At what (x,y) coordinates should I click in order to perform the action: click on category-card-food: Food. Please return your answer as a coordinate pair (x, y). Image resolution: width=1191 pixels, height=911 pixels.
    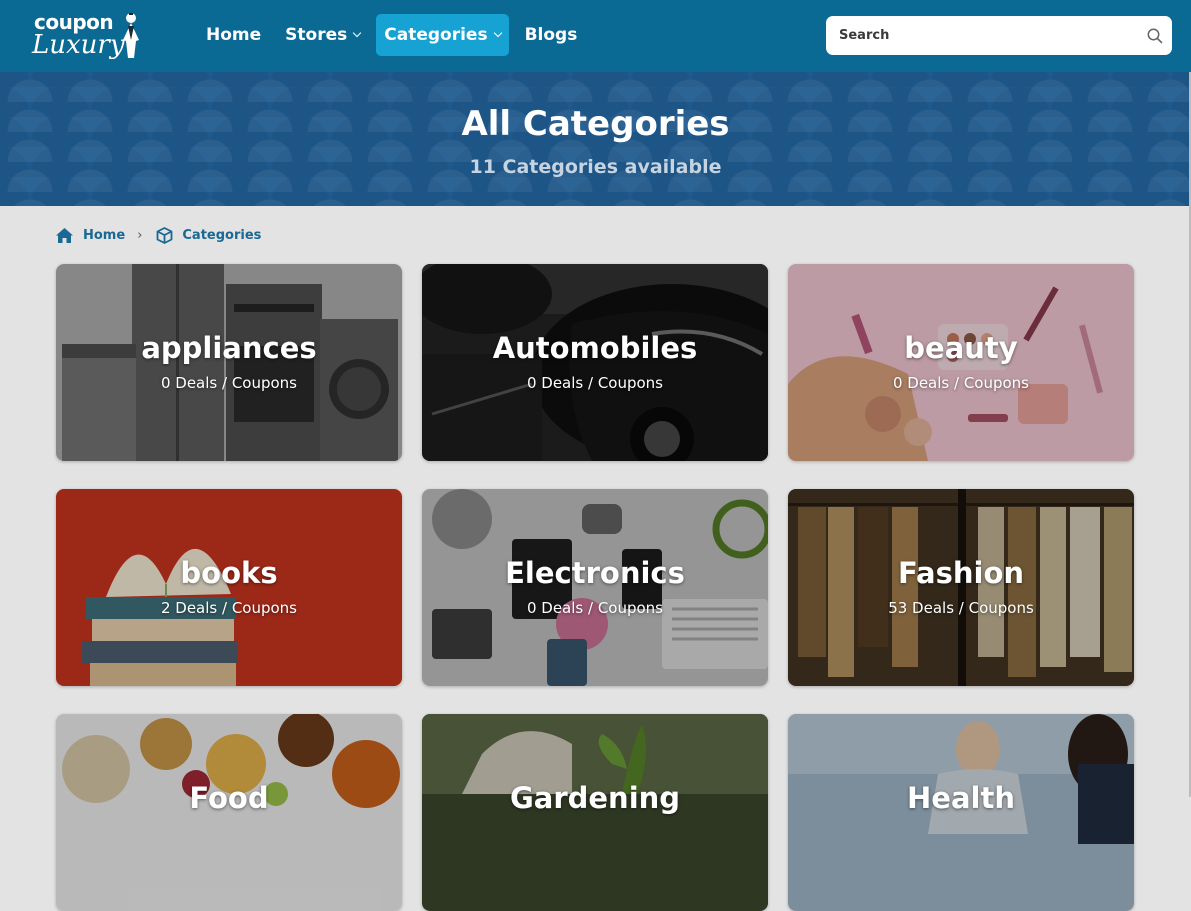
    Looking at the image, I should click on (229, 812).